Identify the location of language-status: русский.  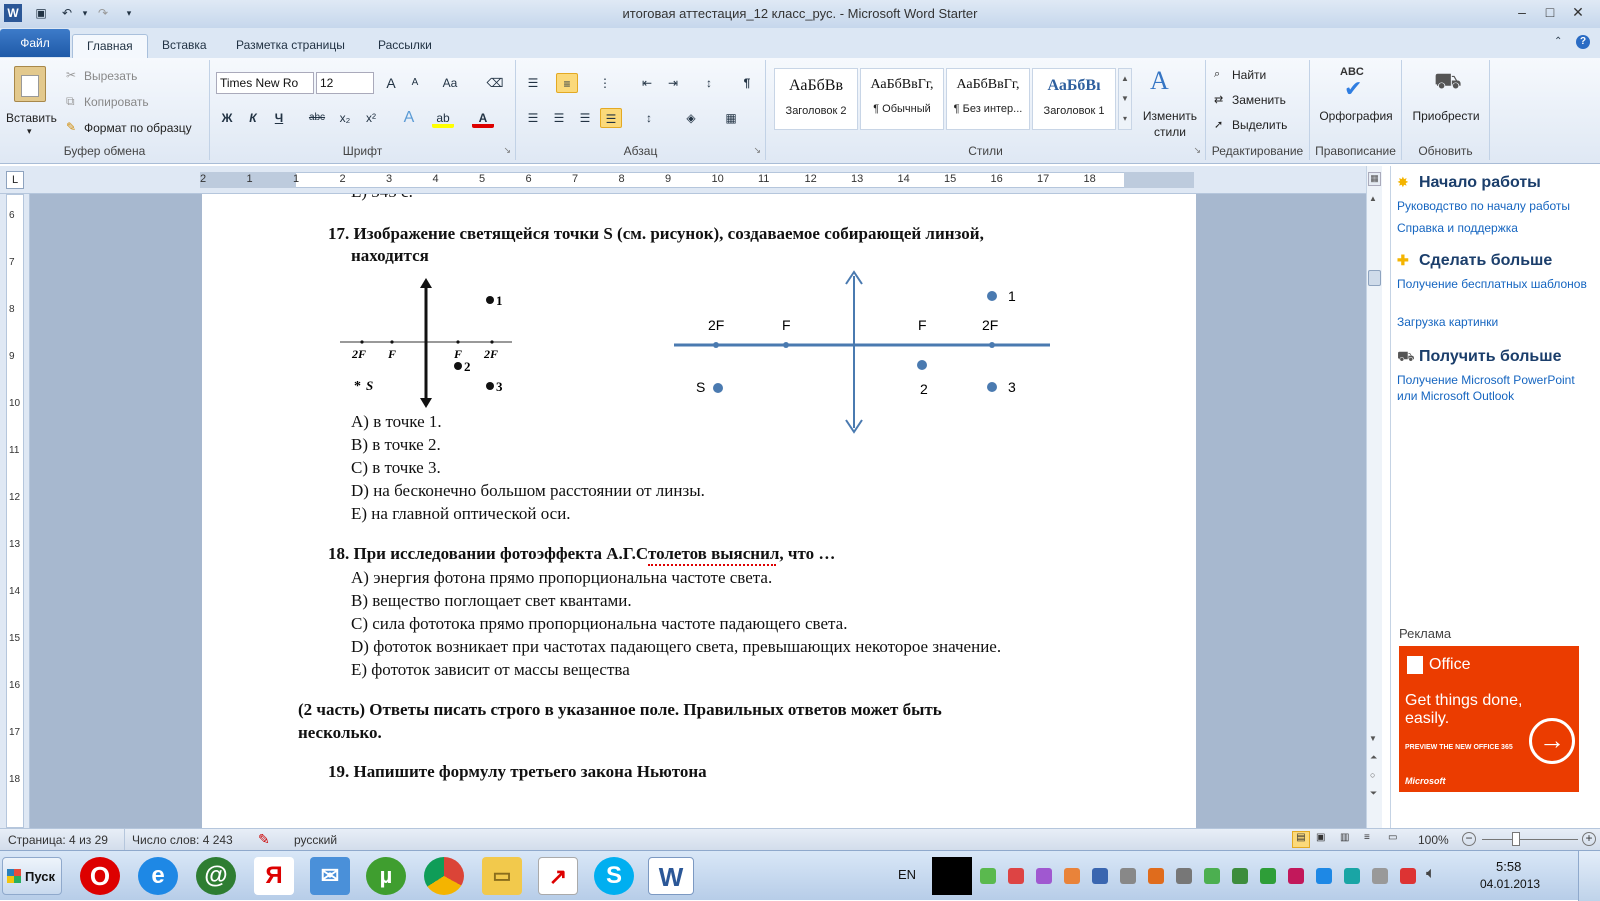
(315, 840).